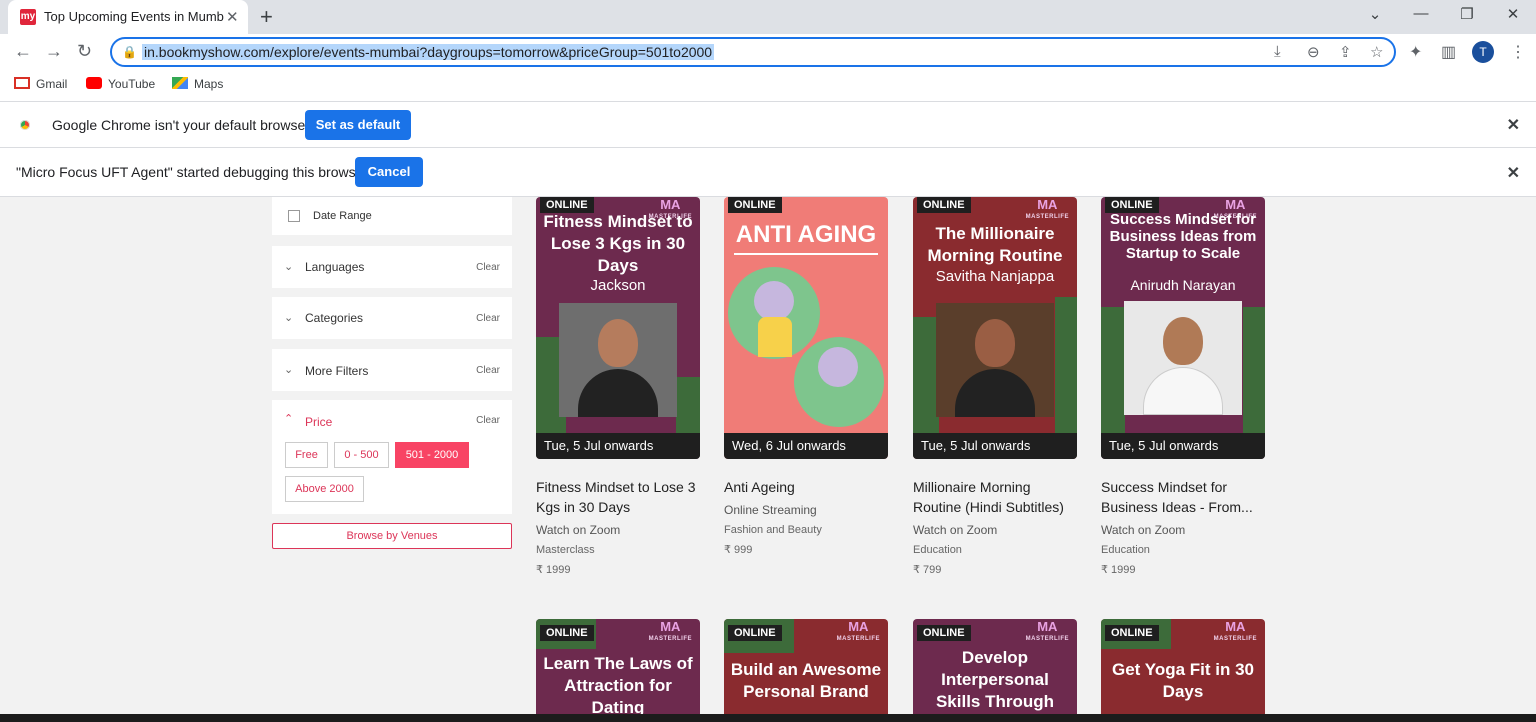  I want to click on event-date: Wed, 6 Jul onwards, so click(806, 446).